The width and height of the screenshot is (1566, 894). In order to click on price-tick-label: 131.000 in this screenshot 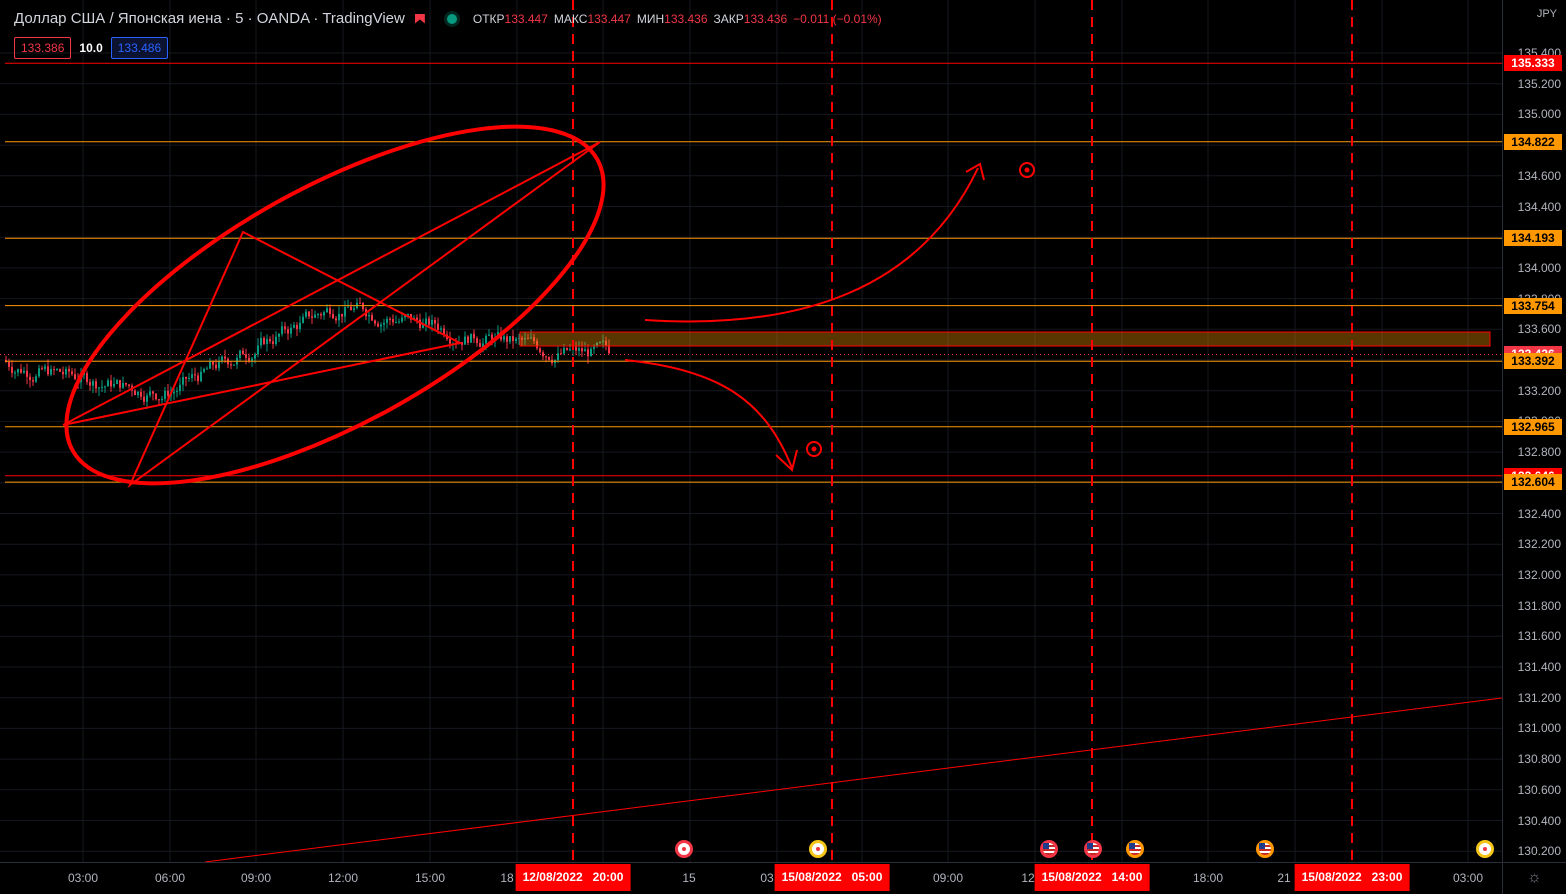, I will do `click(1539, 728)`.